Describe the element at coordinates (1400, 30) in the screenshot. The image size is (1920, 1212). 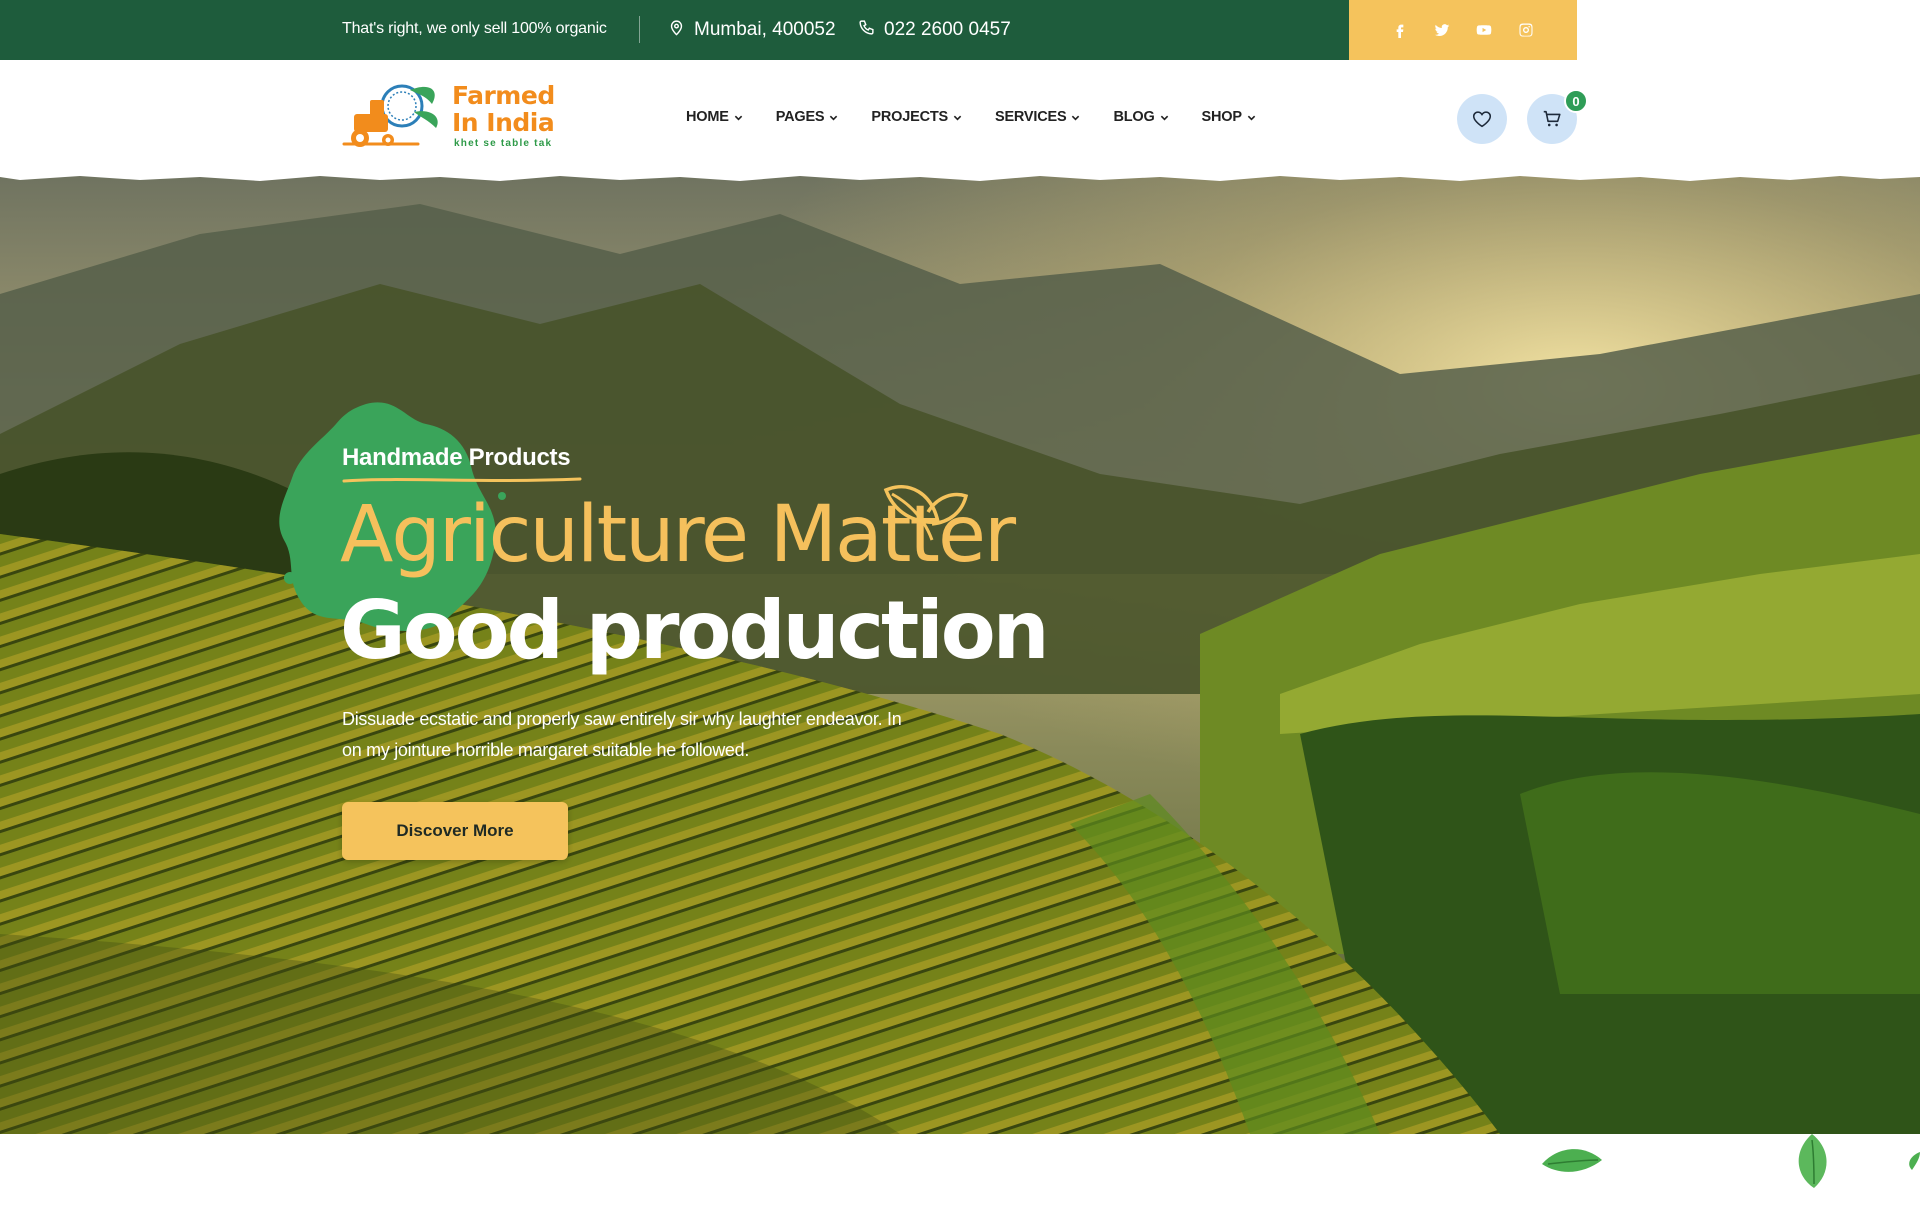
I see `facebook-icon` at that location.